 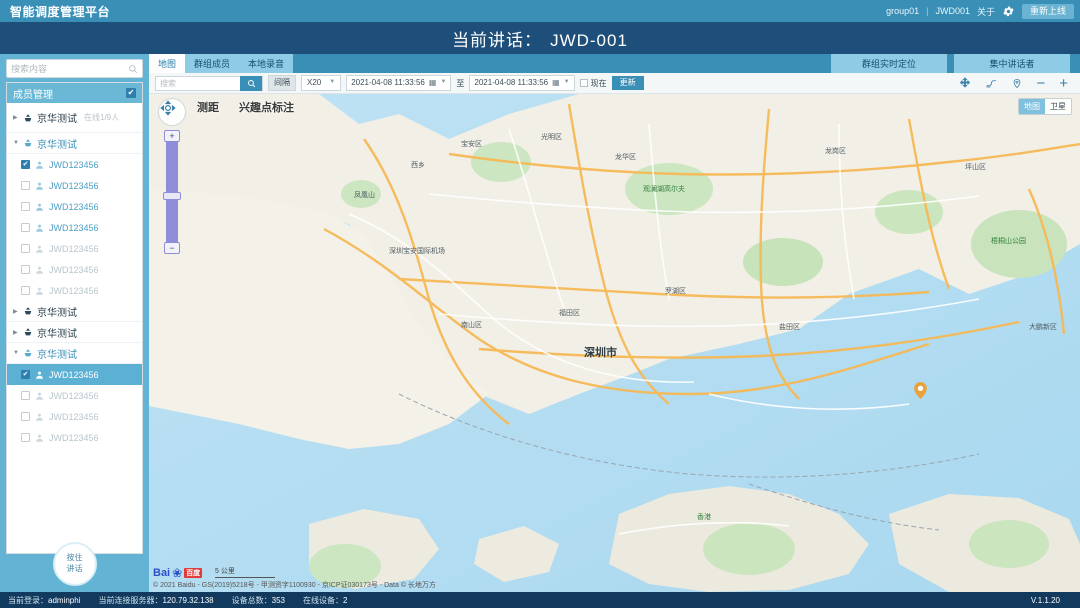 I want to click on select-all-checkbox: ✔, so click(x=131, y=93).